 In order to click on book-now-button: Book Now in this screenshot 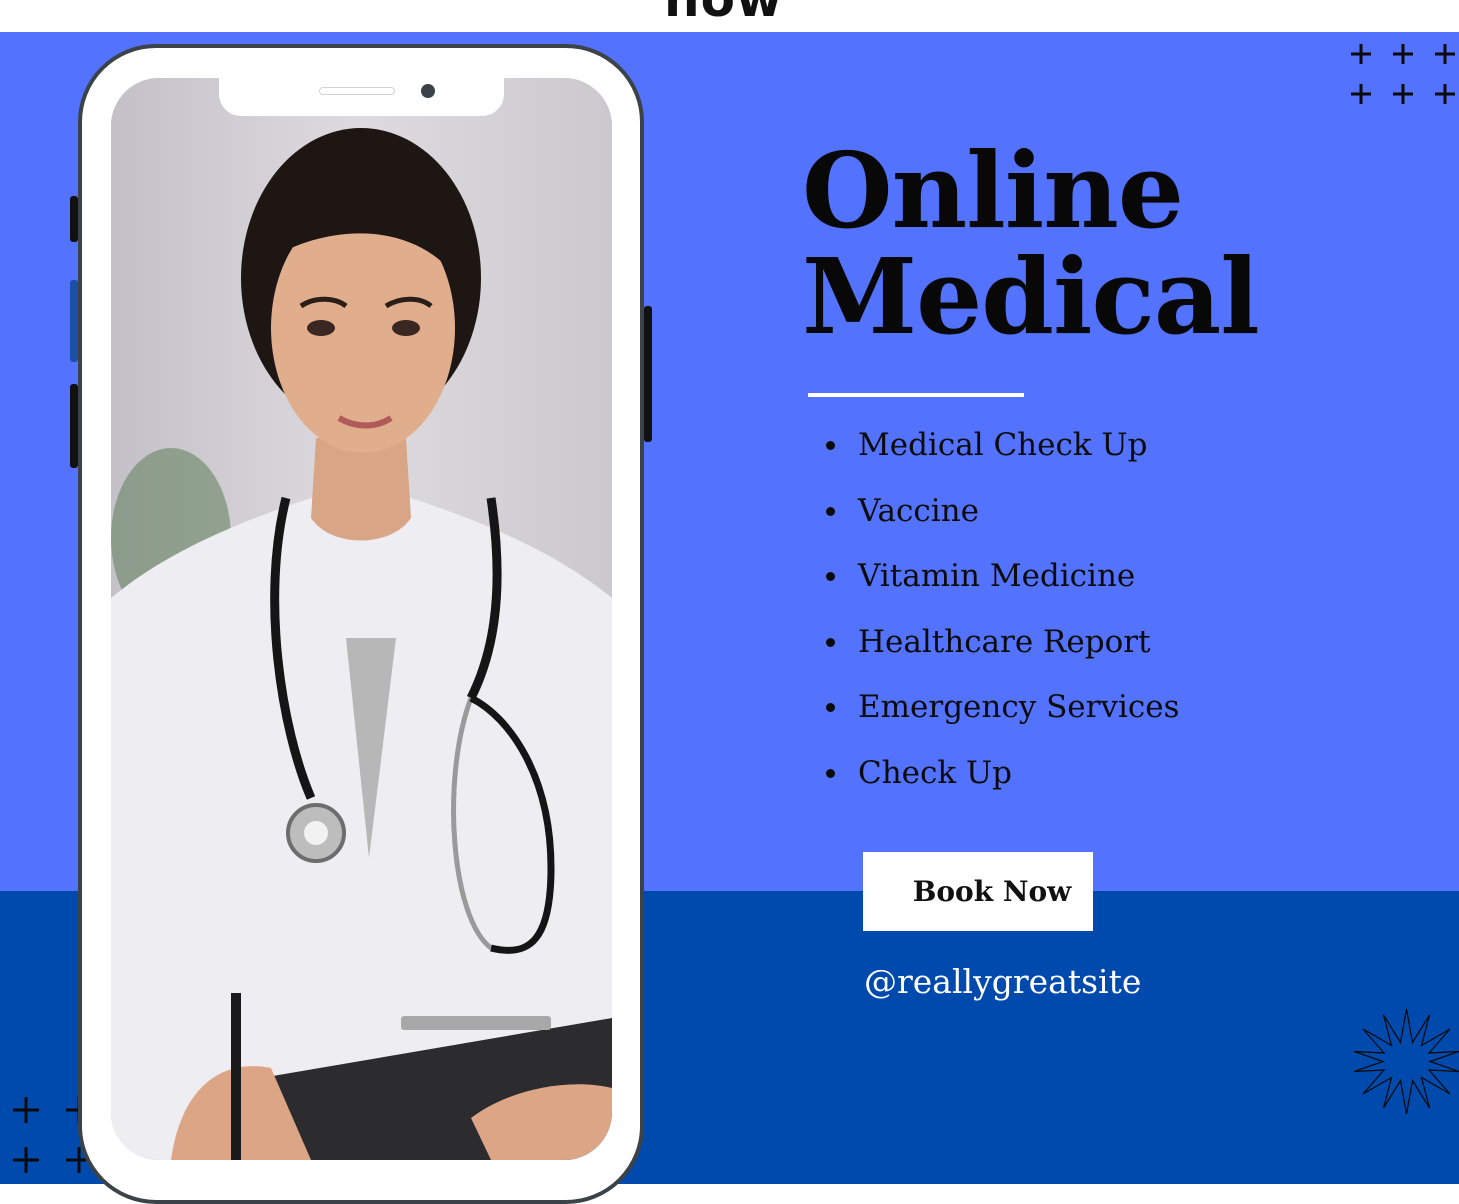, I will do `click(978, 891)`.